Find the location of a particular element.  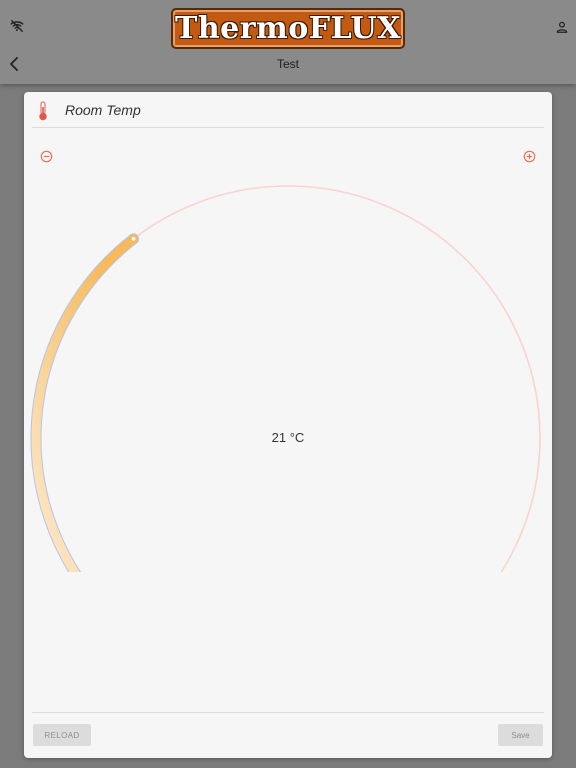

thermometer-icon is located at coordinates (43, 111).